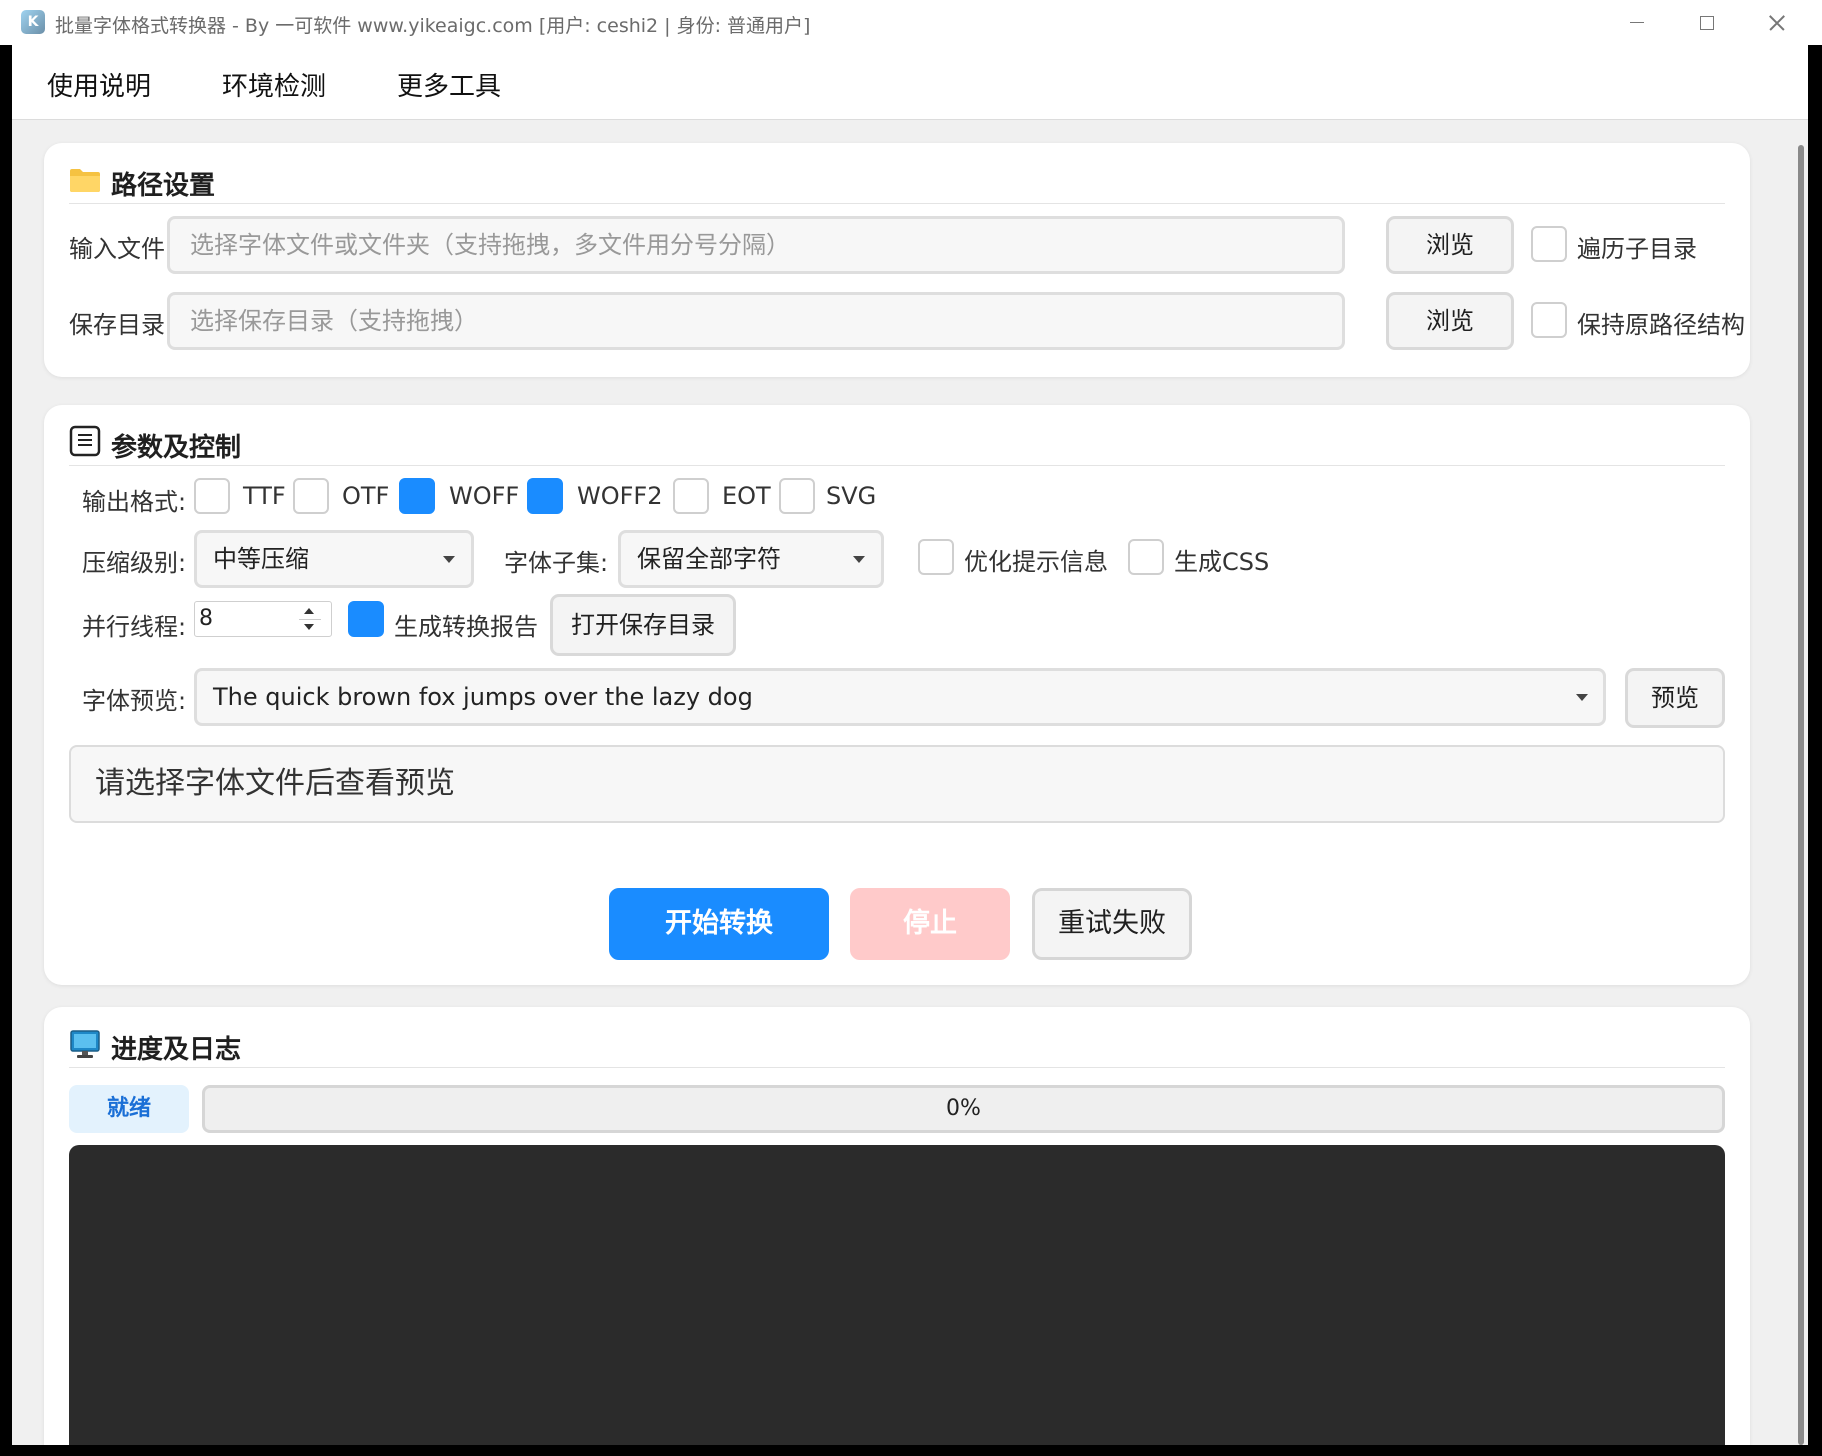 The height and width of the screenshot is (1456, 1822). What do you see at coordinates (1450, 321) in the screenshot?
I see `browse-save-button: 浏览` at bounding box center [1450, 321].